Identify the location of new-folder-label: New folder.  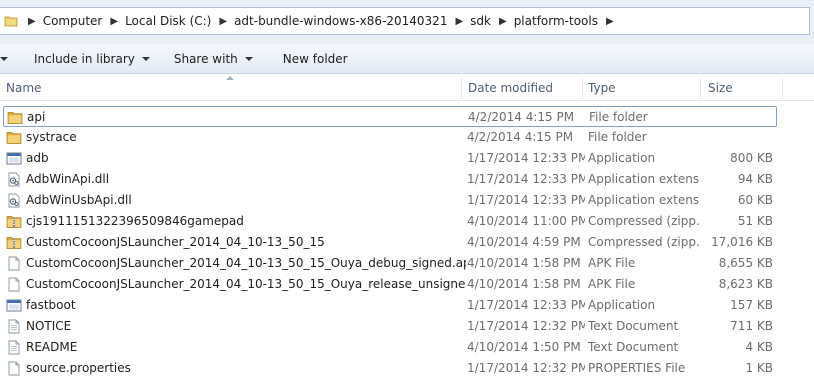
(315, 58).